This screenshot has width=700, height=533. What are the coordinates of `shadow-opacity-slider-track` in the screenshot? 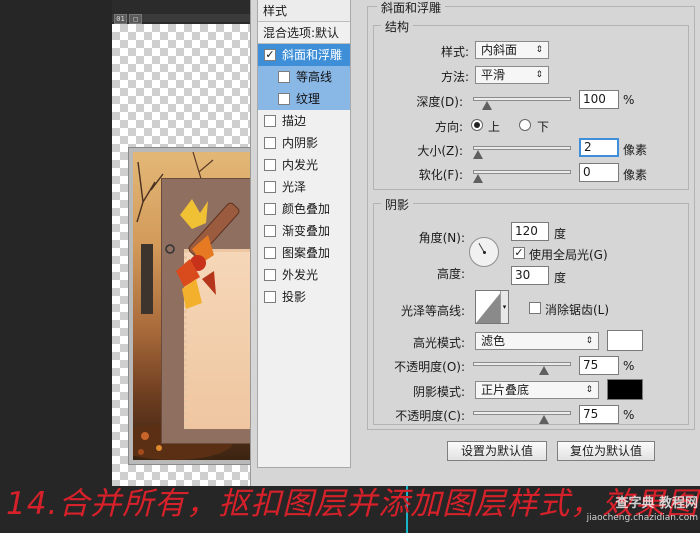 It's located at (522, 413).